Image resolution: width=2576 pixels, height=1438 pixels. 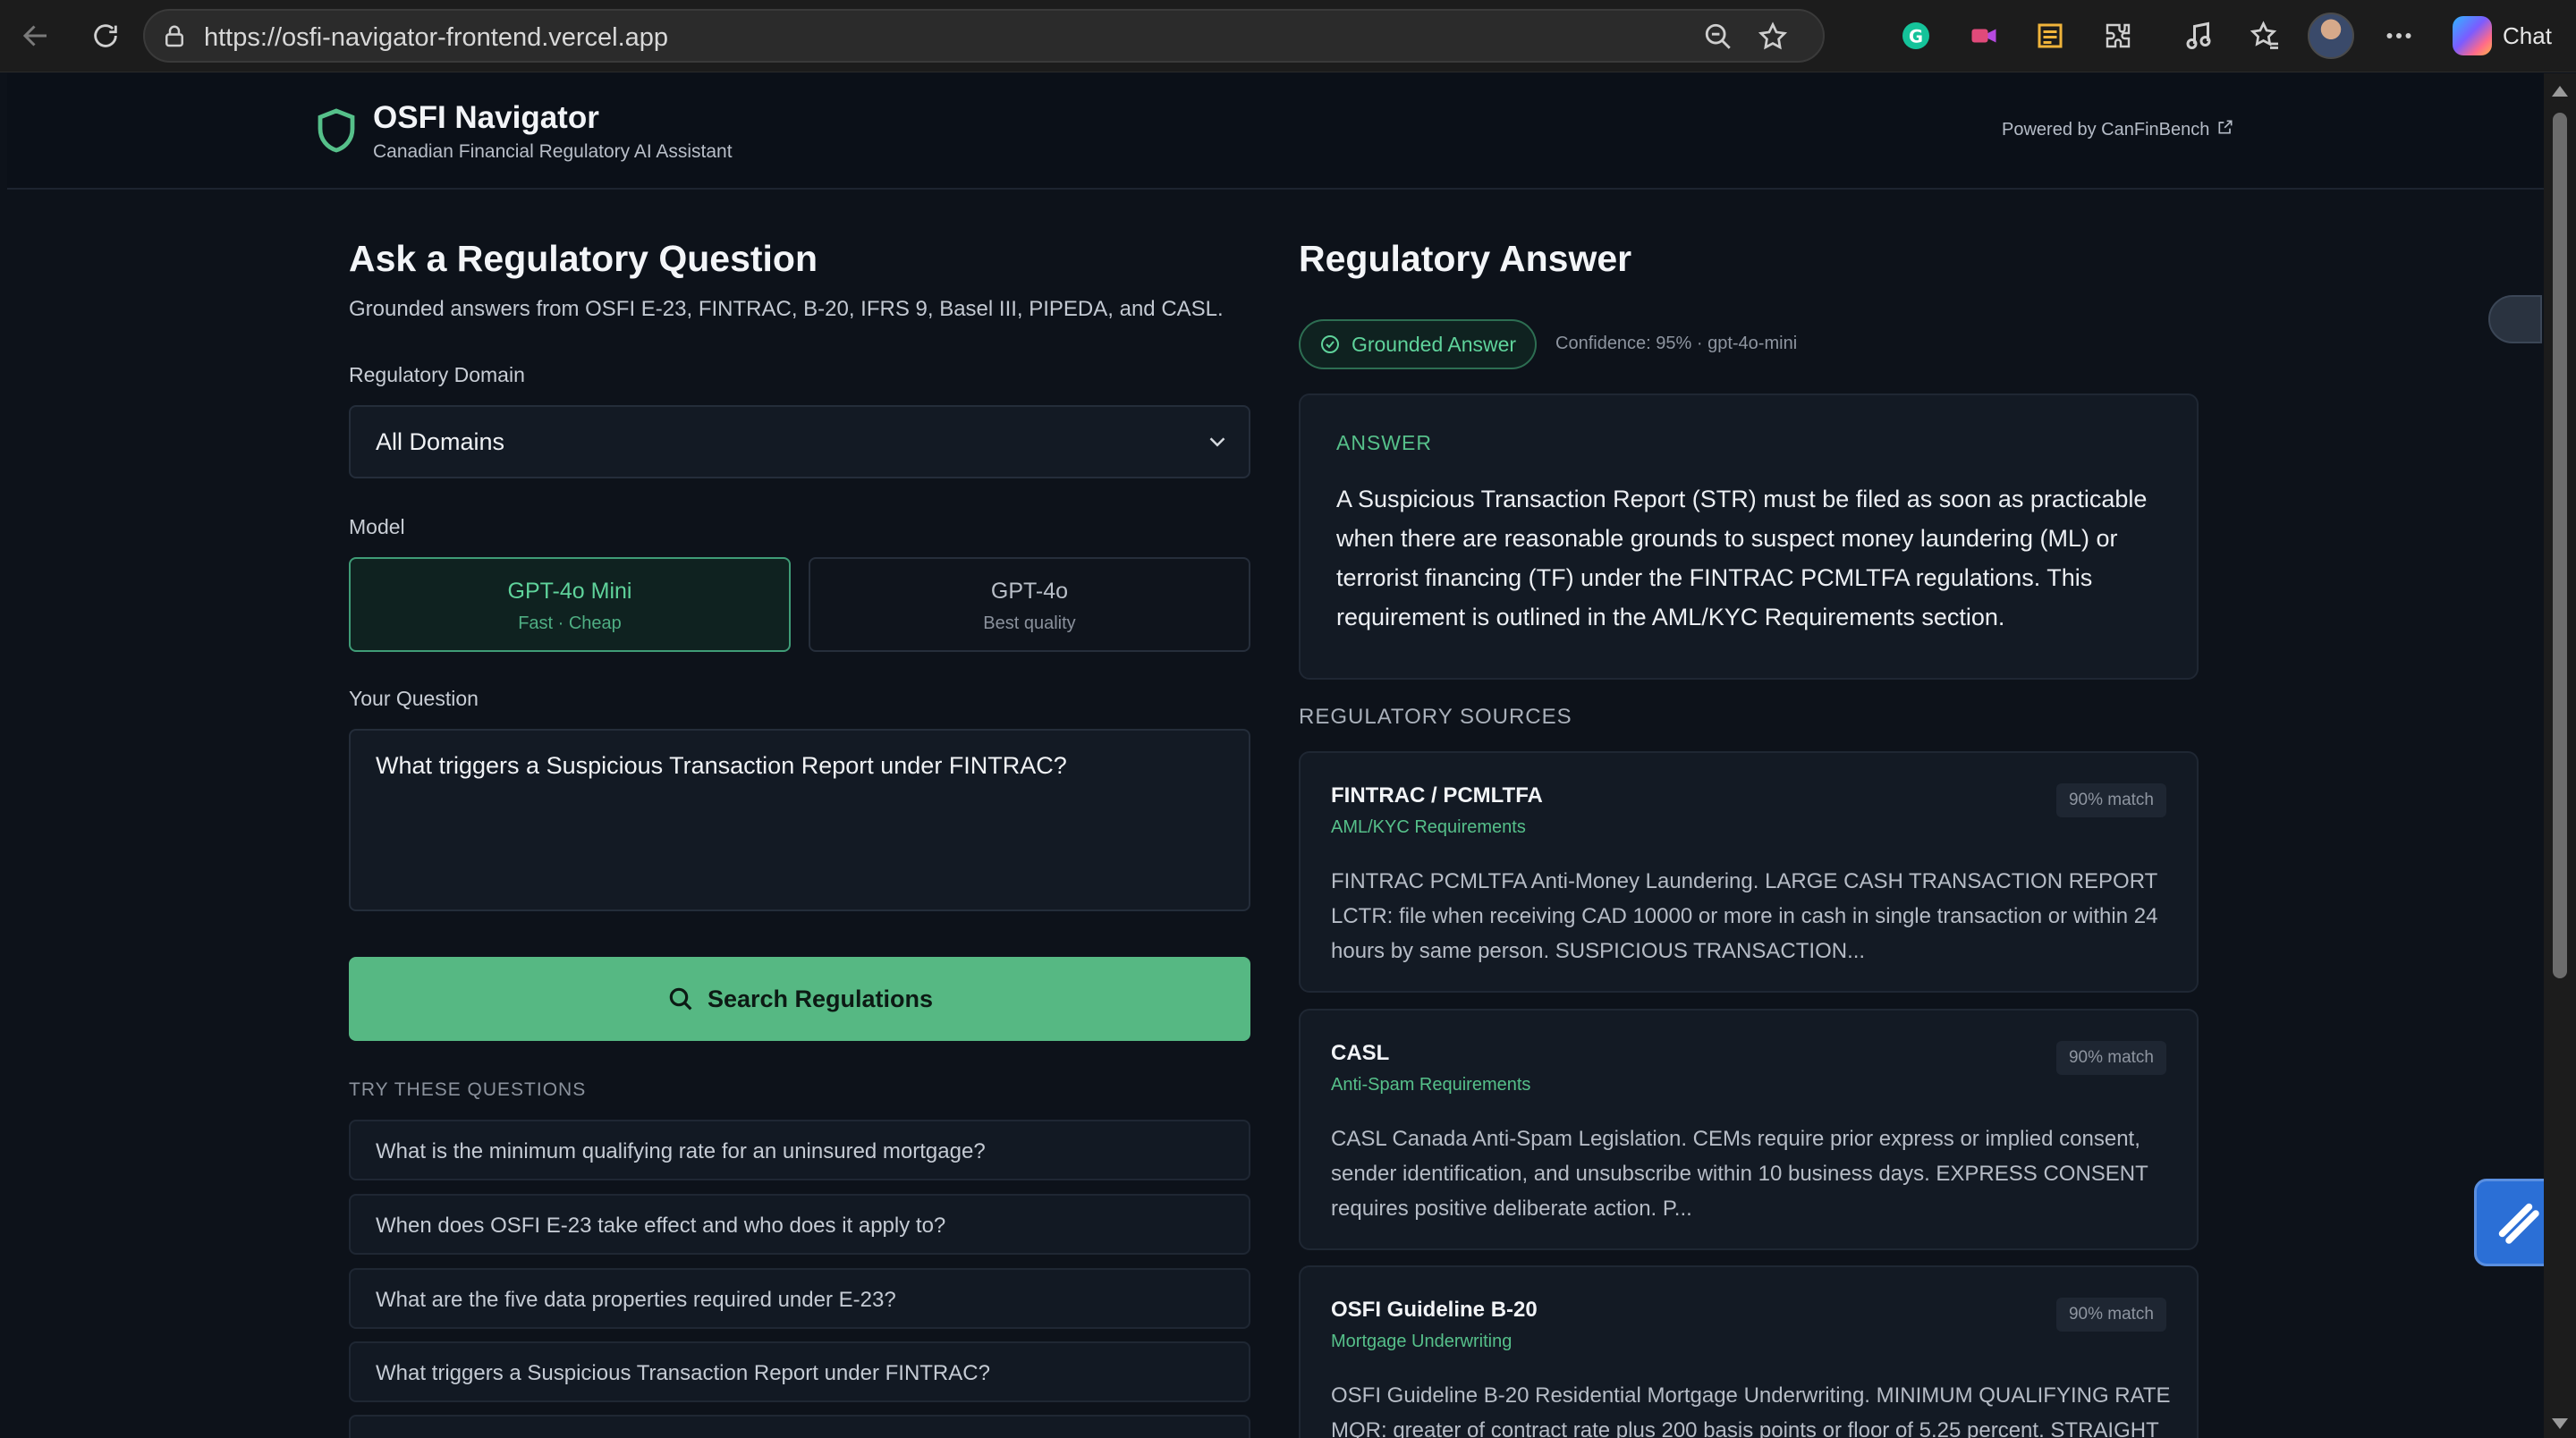 What do you see at coordinates (1773, 39) in the screenshot?
I see `favorite-star-icon` at bounding box center [1773, 39].